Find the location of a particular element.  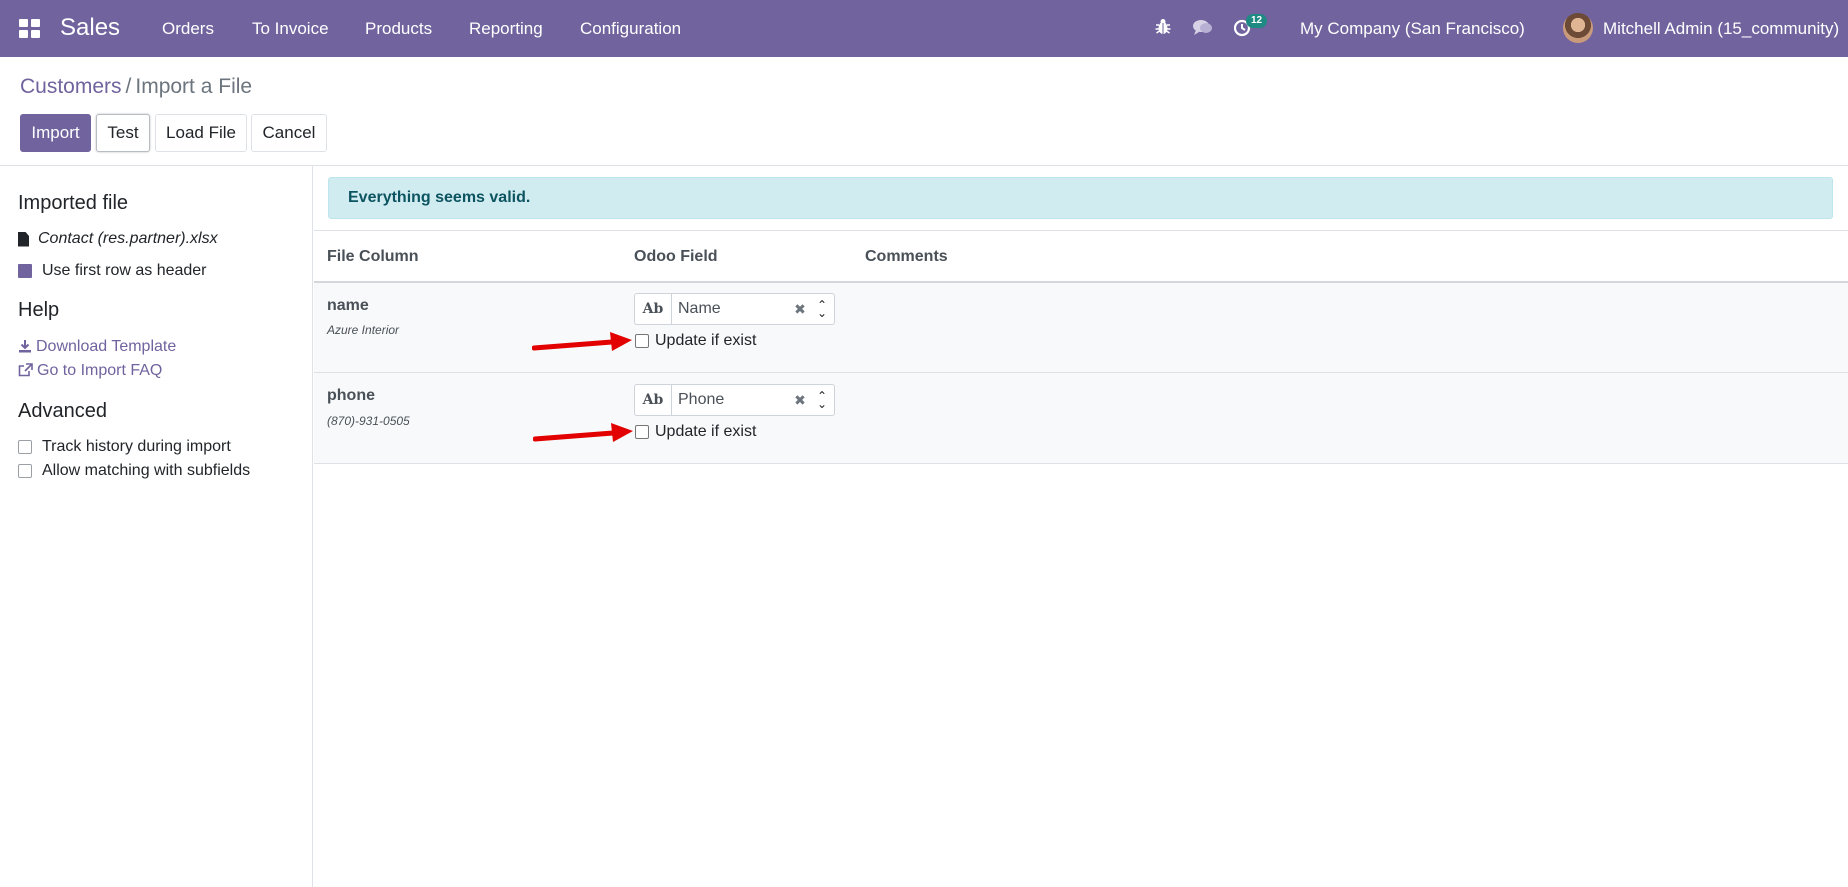

user-menu: Mitchell Admin (15_community) is located at coordinates (1721, 29).